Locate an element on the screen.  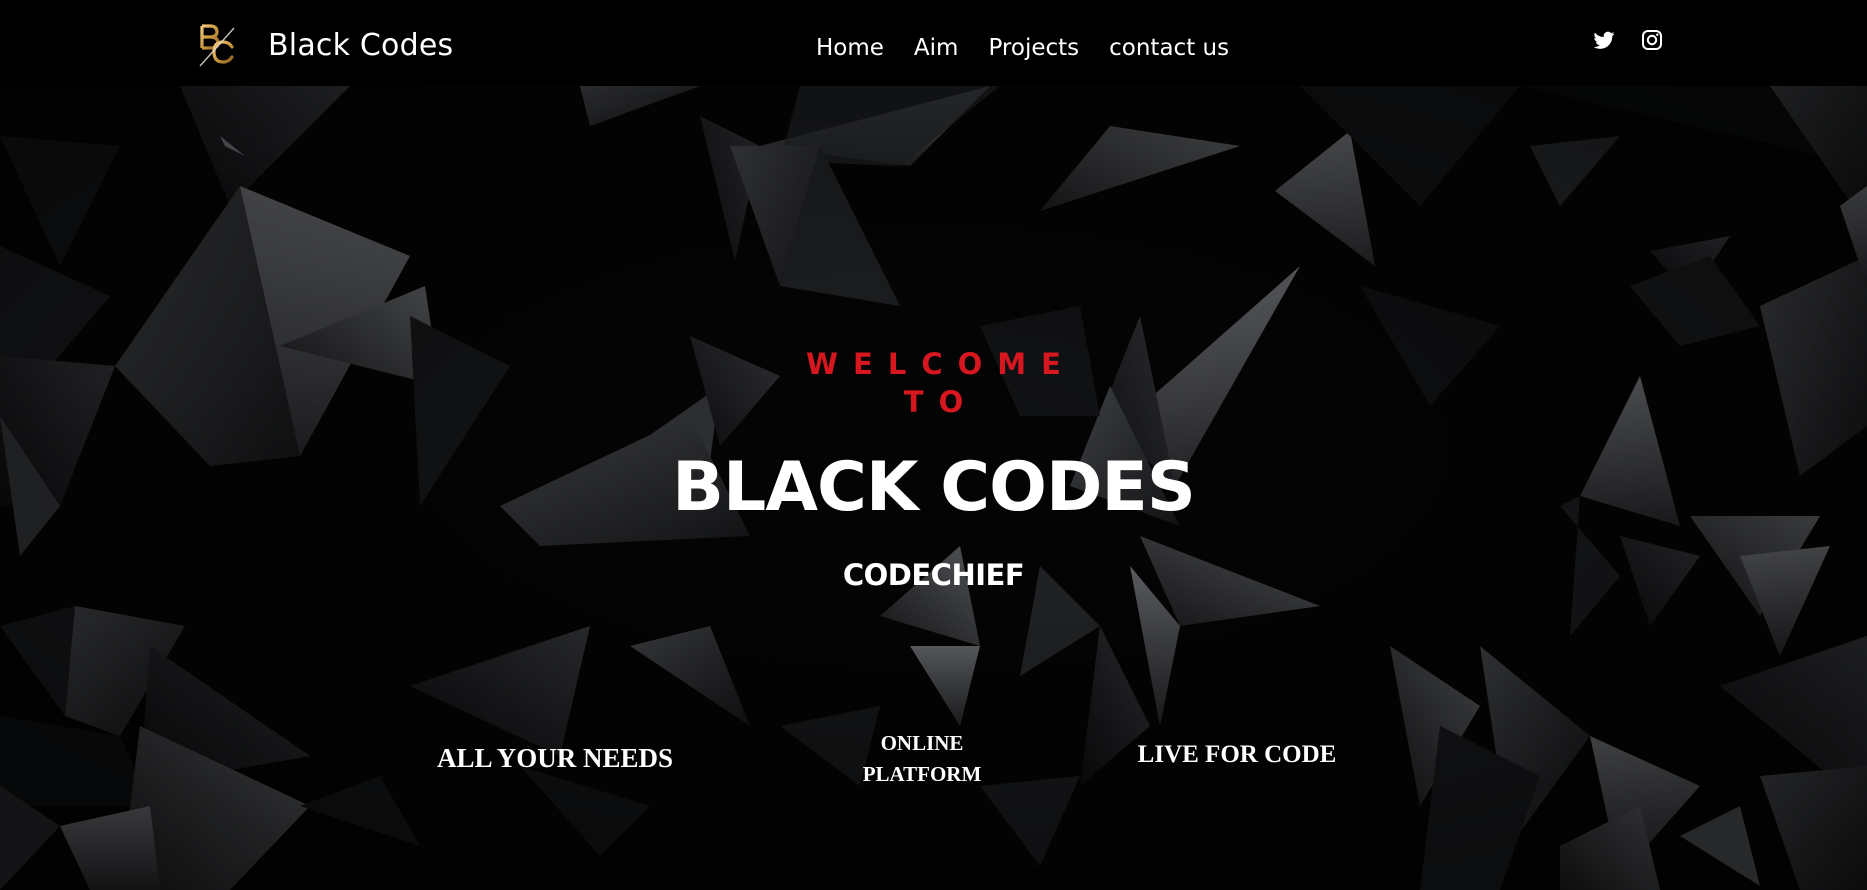
instagram-link is located at coordinates (1652, 40).